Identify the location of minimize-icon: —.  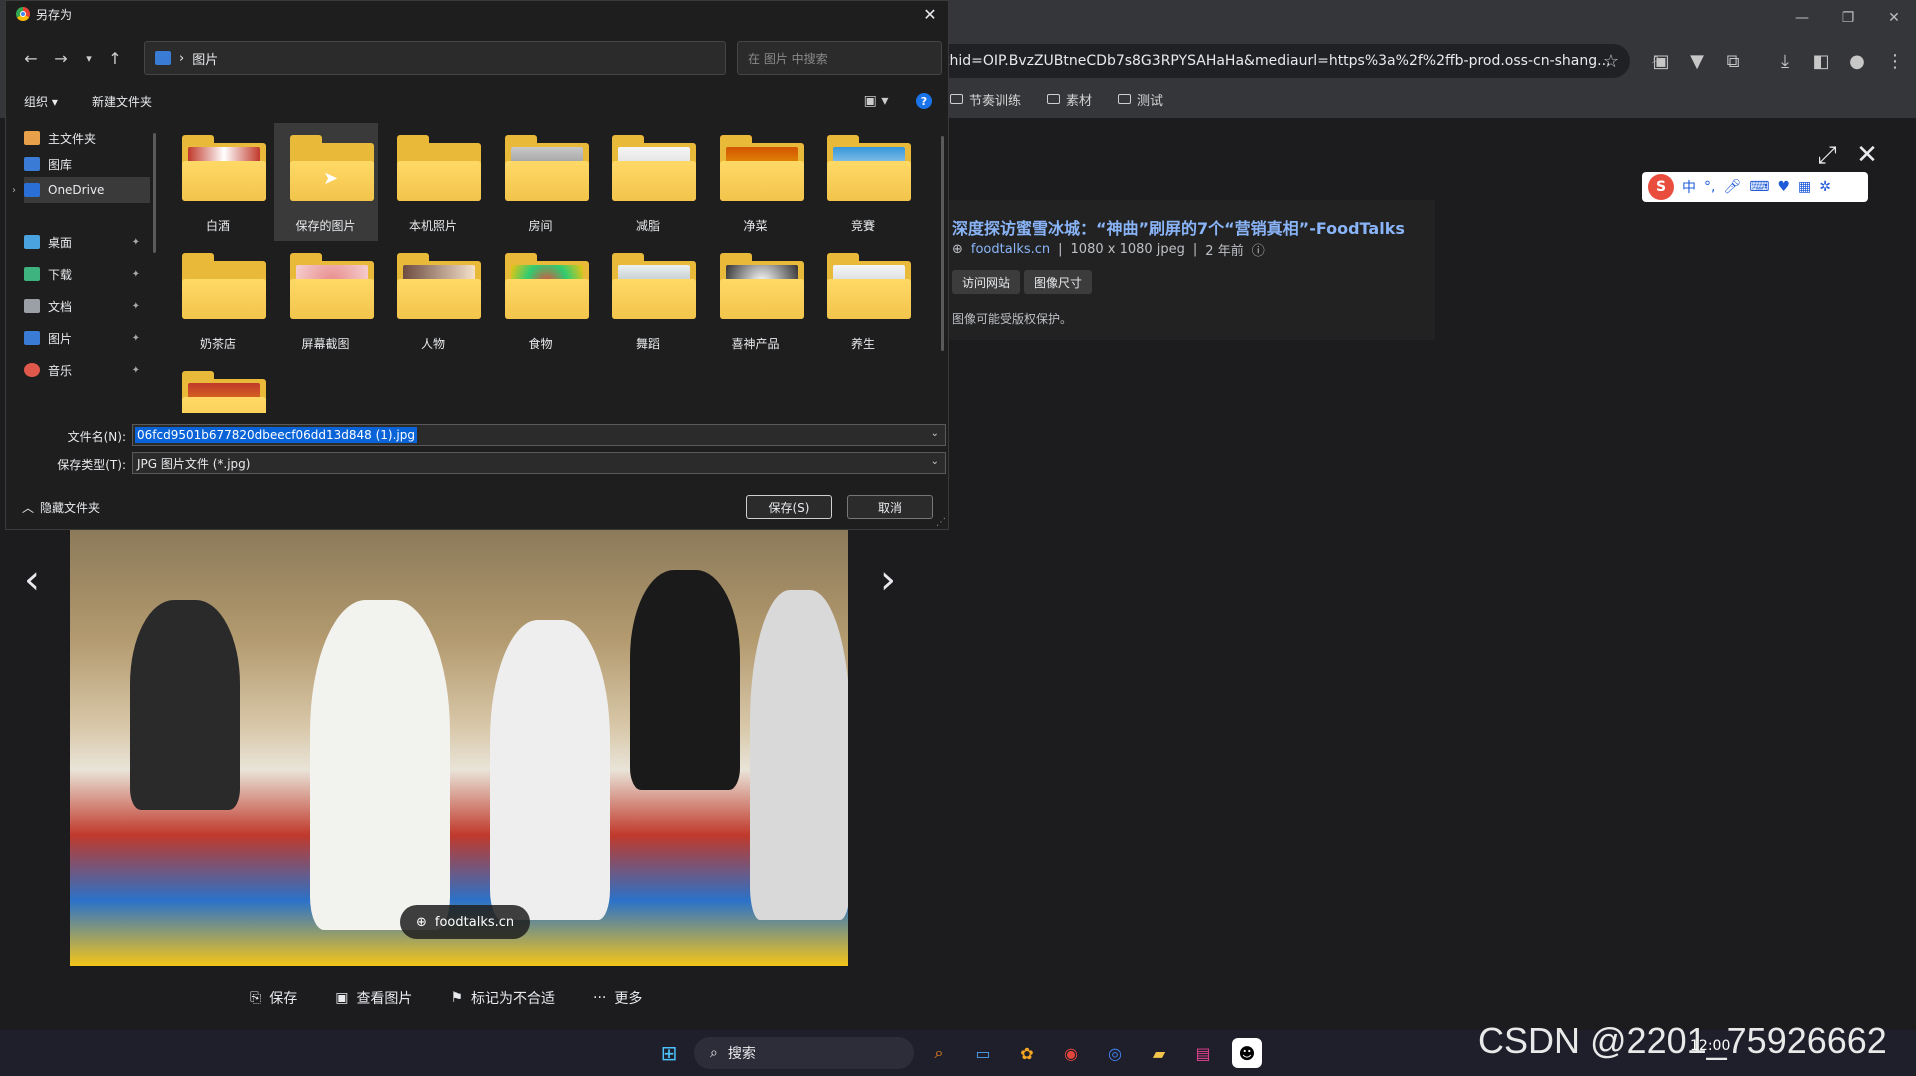
(1802, 18).